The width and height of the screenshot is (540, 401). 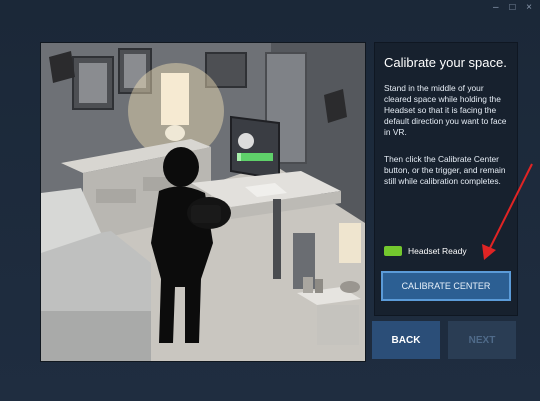 What do you see at coordinates (446, 286) in the screenshot?
I see `calibrate-center-button: CALIBRATE CENTER` at bounding box center [446, 286].